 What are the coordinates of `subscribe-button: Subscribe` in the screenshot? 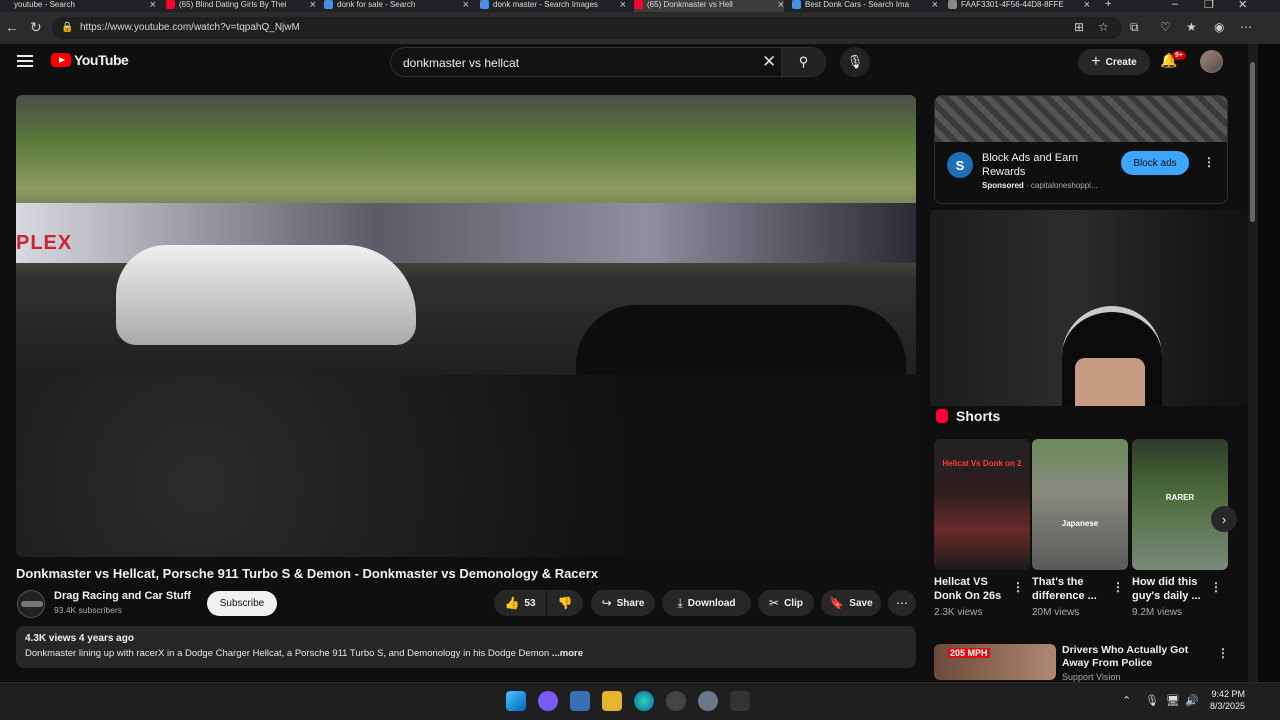 It's located at (242, 603).